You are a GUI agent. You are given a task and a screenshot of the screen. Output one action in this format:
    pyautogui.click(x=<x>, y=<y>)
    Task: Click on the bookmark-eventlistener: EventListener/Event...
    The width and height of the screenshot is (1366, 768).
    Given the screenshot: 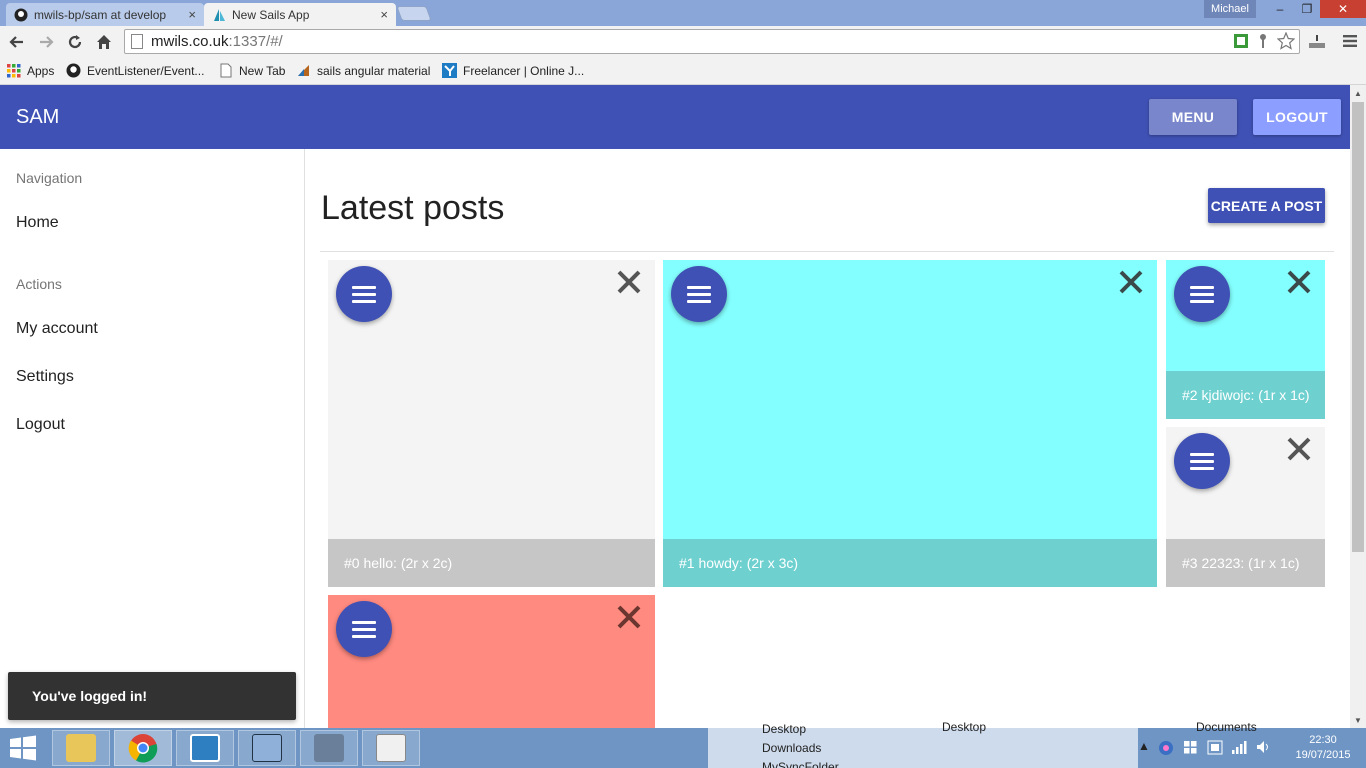 What is the action you would take?
    pyautogui.click(x=135, y=70)
    